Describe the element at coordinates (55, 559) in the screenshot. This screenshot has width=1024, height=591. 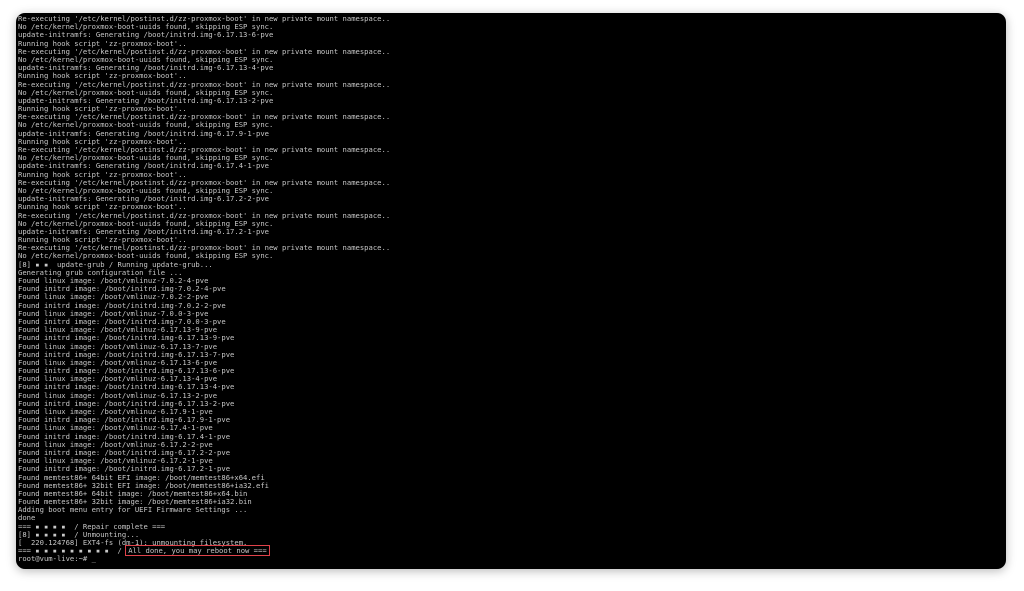
I see `shell-prompt: root@vum-live:~#` at that location.